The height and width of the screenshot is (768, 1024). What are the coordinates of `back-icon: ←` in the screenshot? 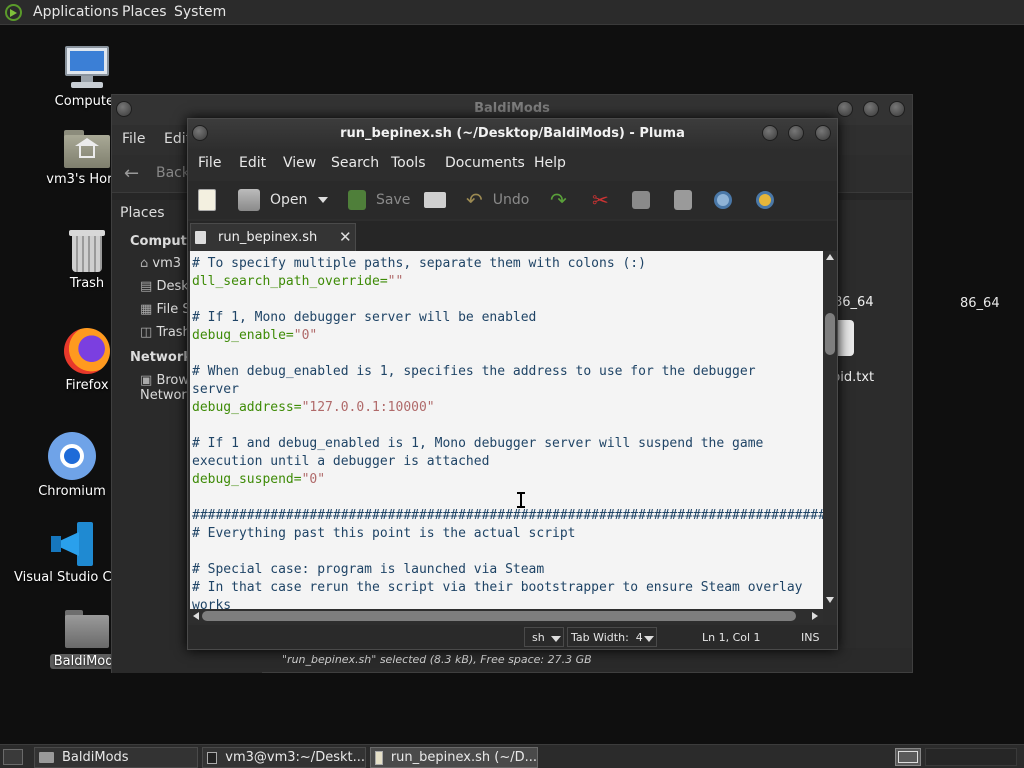 It's located at (131, 173).